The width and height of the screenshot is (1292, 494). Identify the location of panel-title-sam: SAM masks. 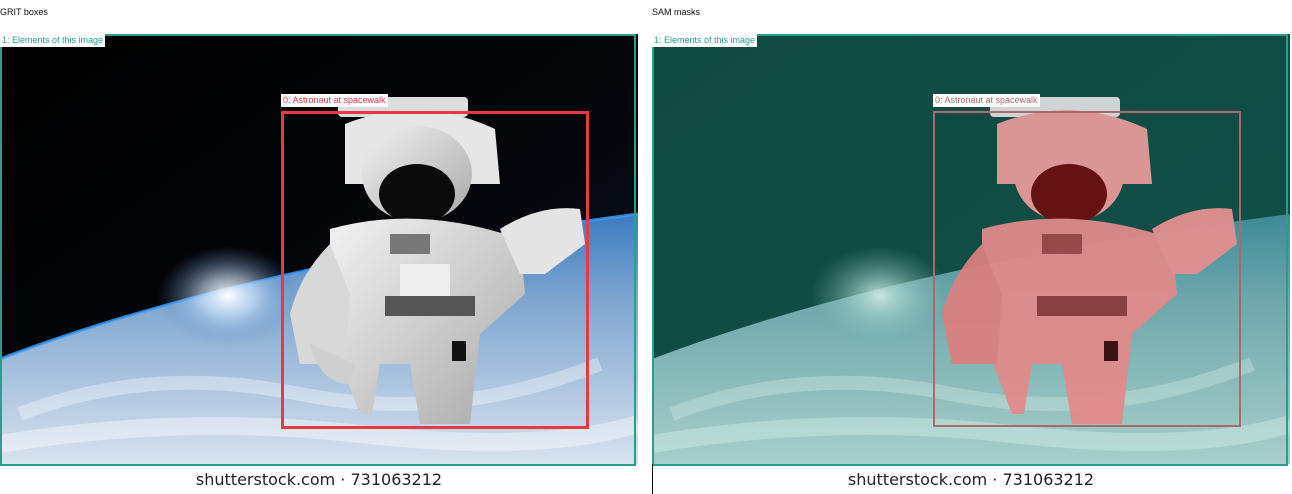
(676, 12).